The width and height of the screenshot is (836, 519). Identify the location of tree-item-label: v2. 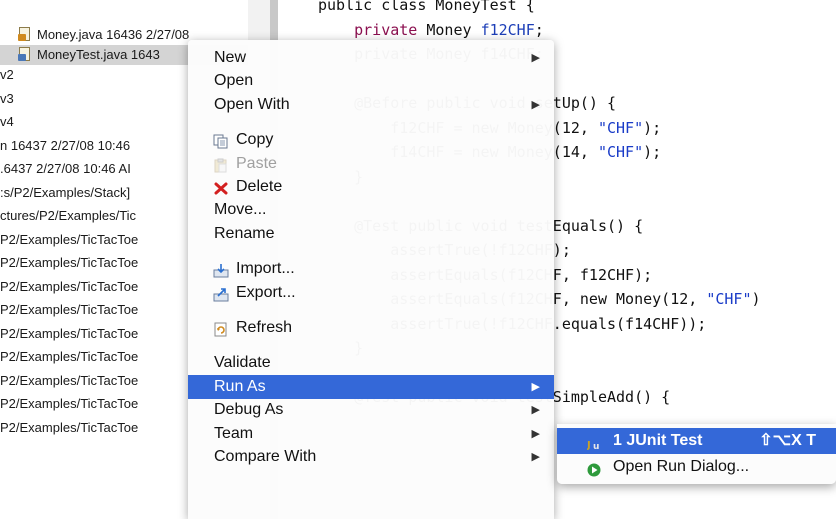
(7, 74).